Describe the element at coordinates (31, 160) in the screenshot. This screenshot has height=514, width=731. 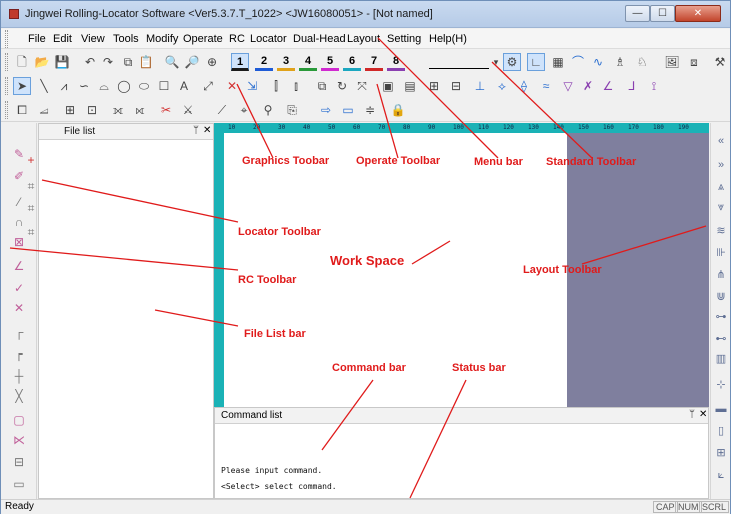
I see `locator-plus-icon: +` at that location.